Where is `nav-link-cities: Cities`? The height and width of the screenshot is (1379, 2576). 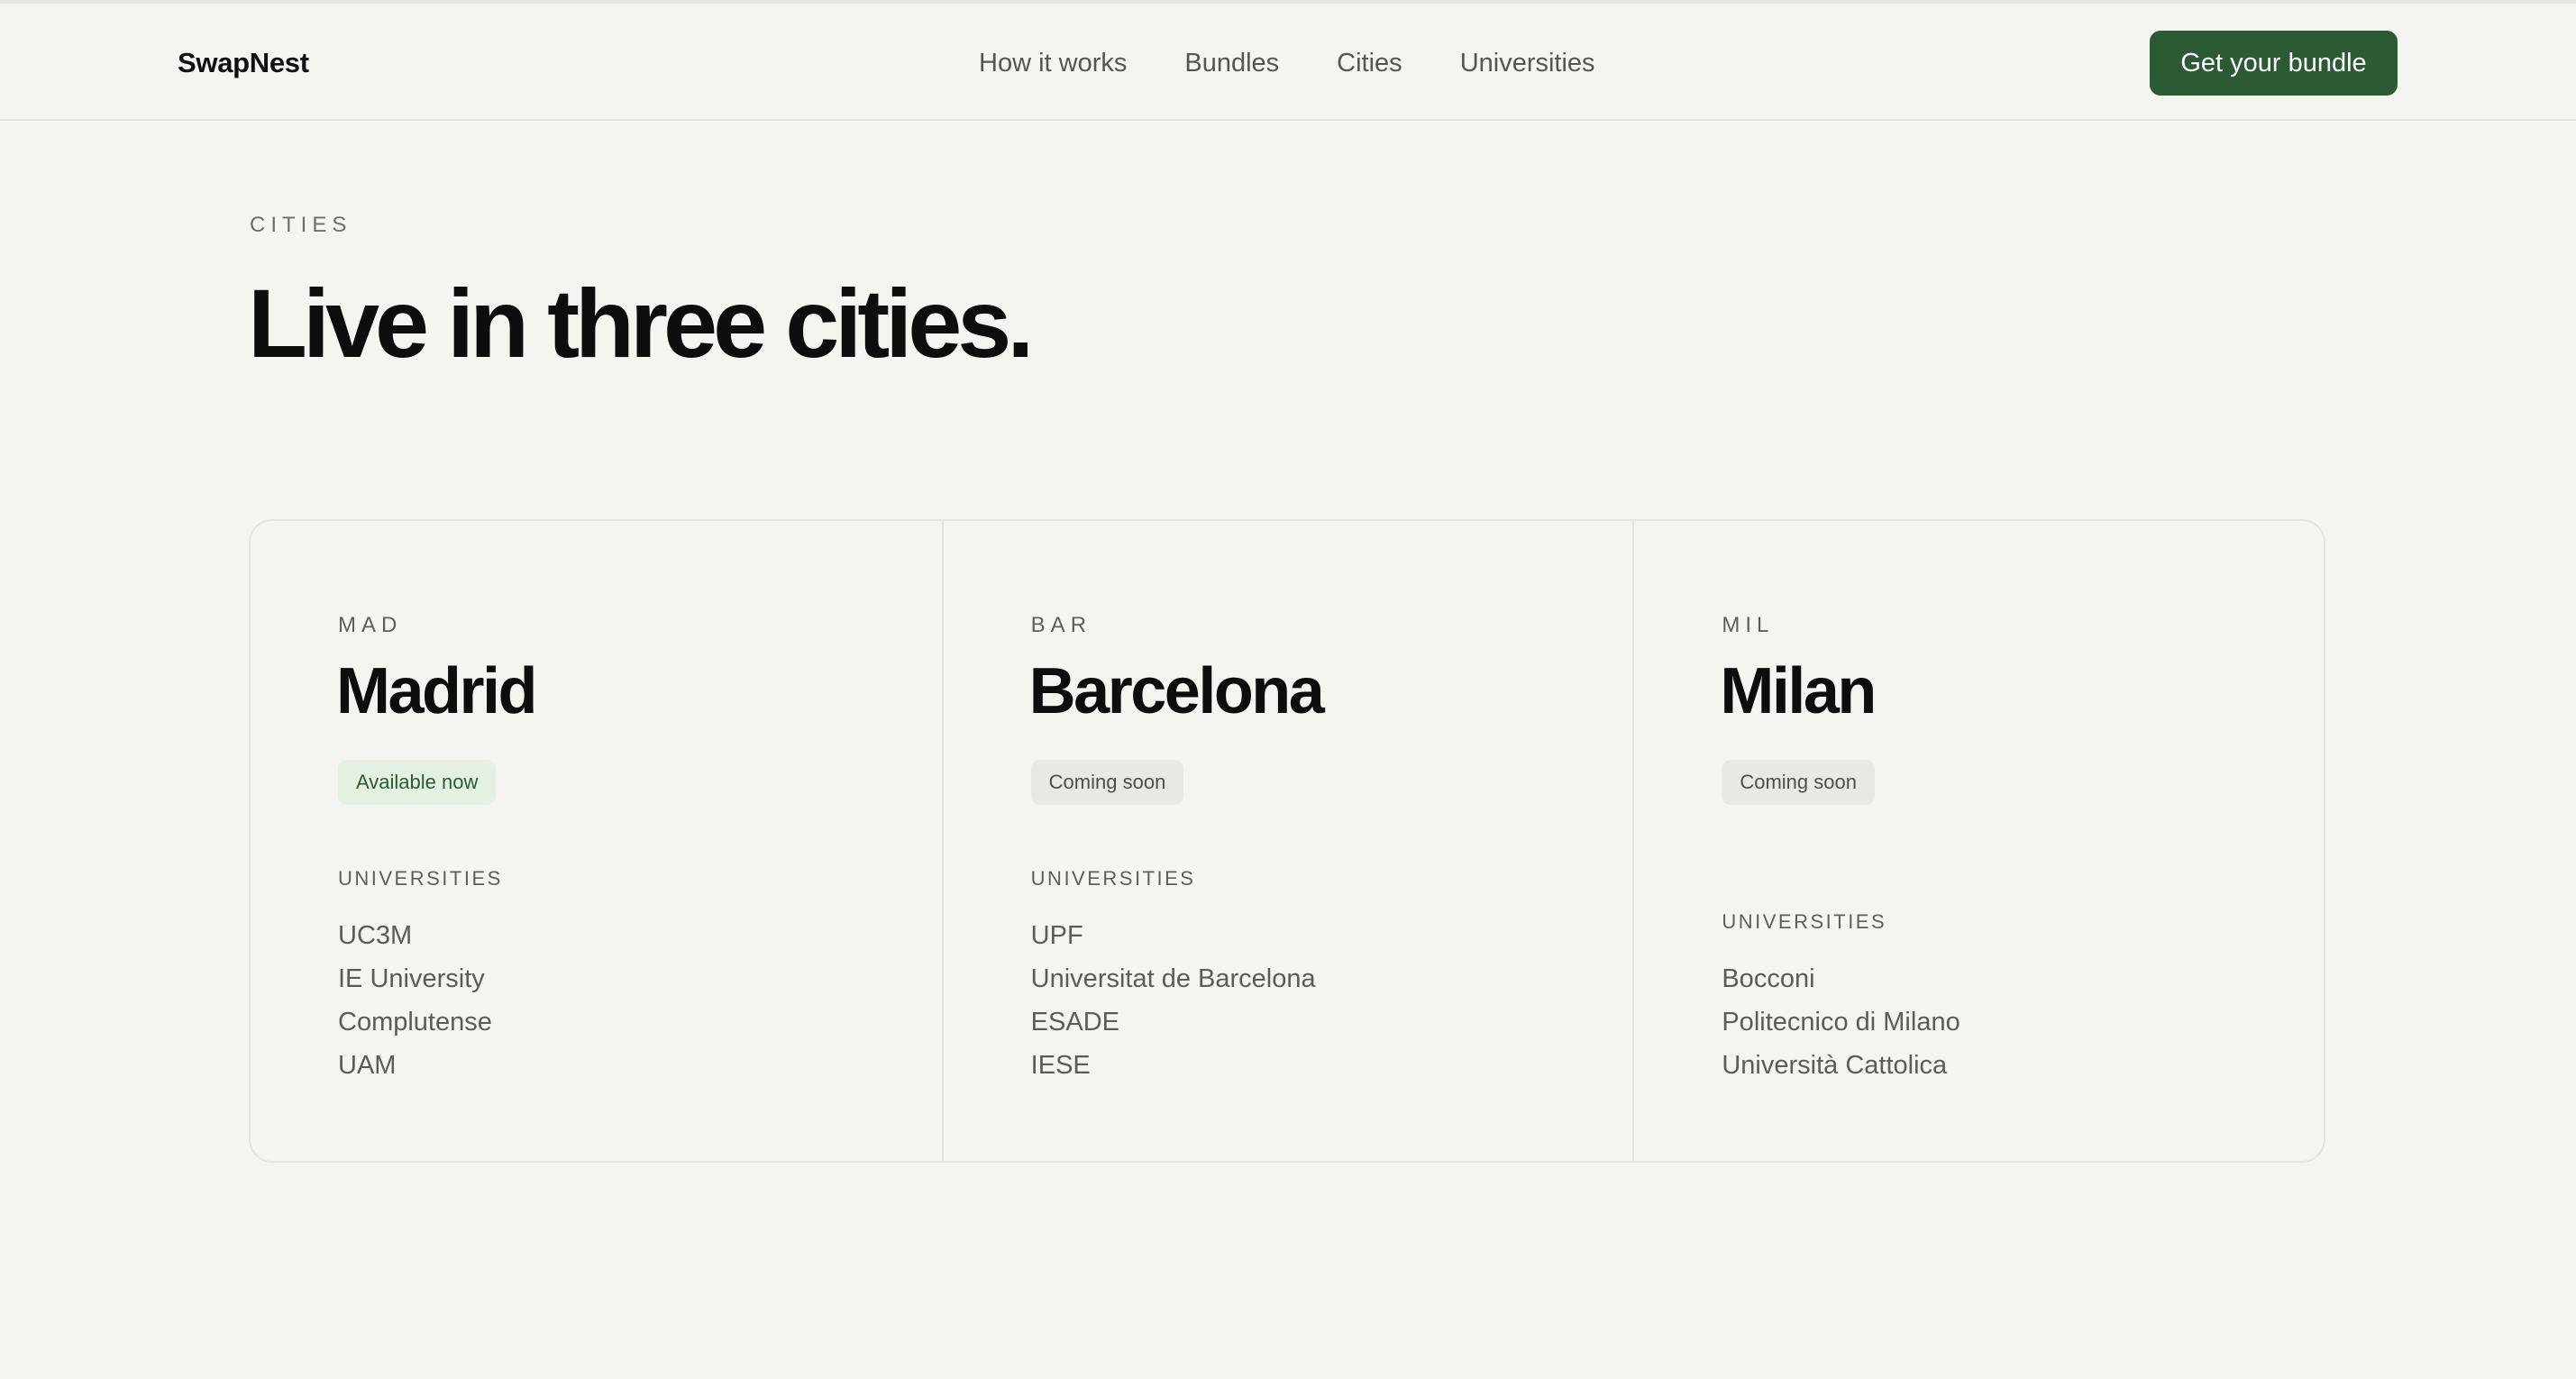 nav-link-cities: Cities is located at coordinates (1369, 63).